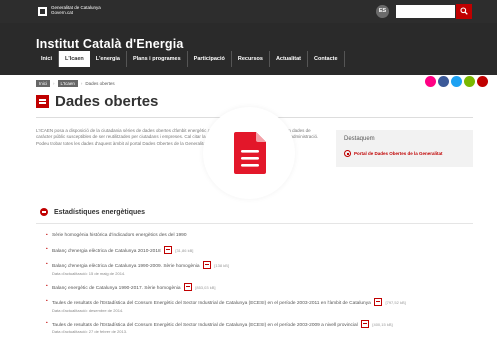 This screenshot has width=497, height=348. I want to click on nav-item-recursos: Recursos, so click(251, 59).